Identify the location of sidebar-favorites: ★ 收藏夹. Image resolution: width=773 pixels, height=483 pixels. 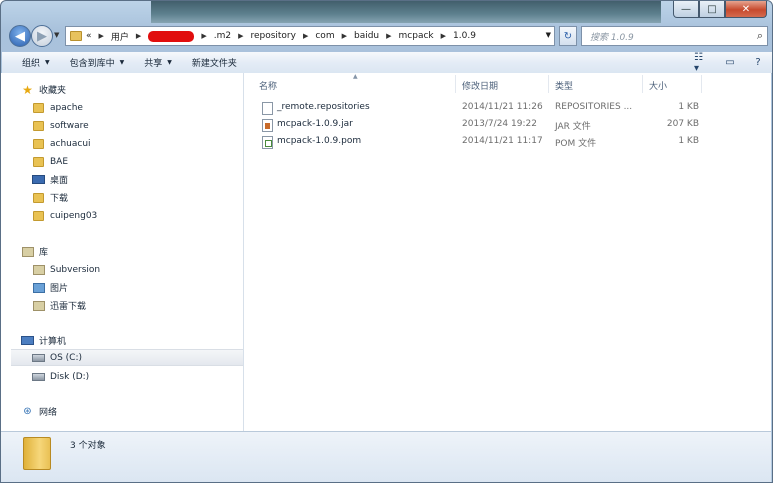
(132, 89).